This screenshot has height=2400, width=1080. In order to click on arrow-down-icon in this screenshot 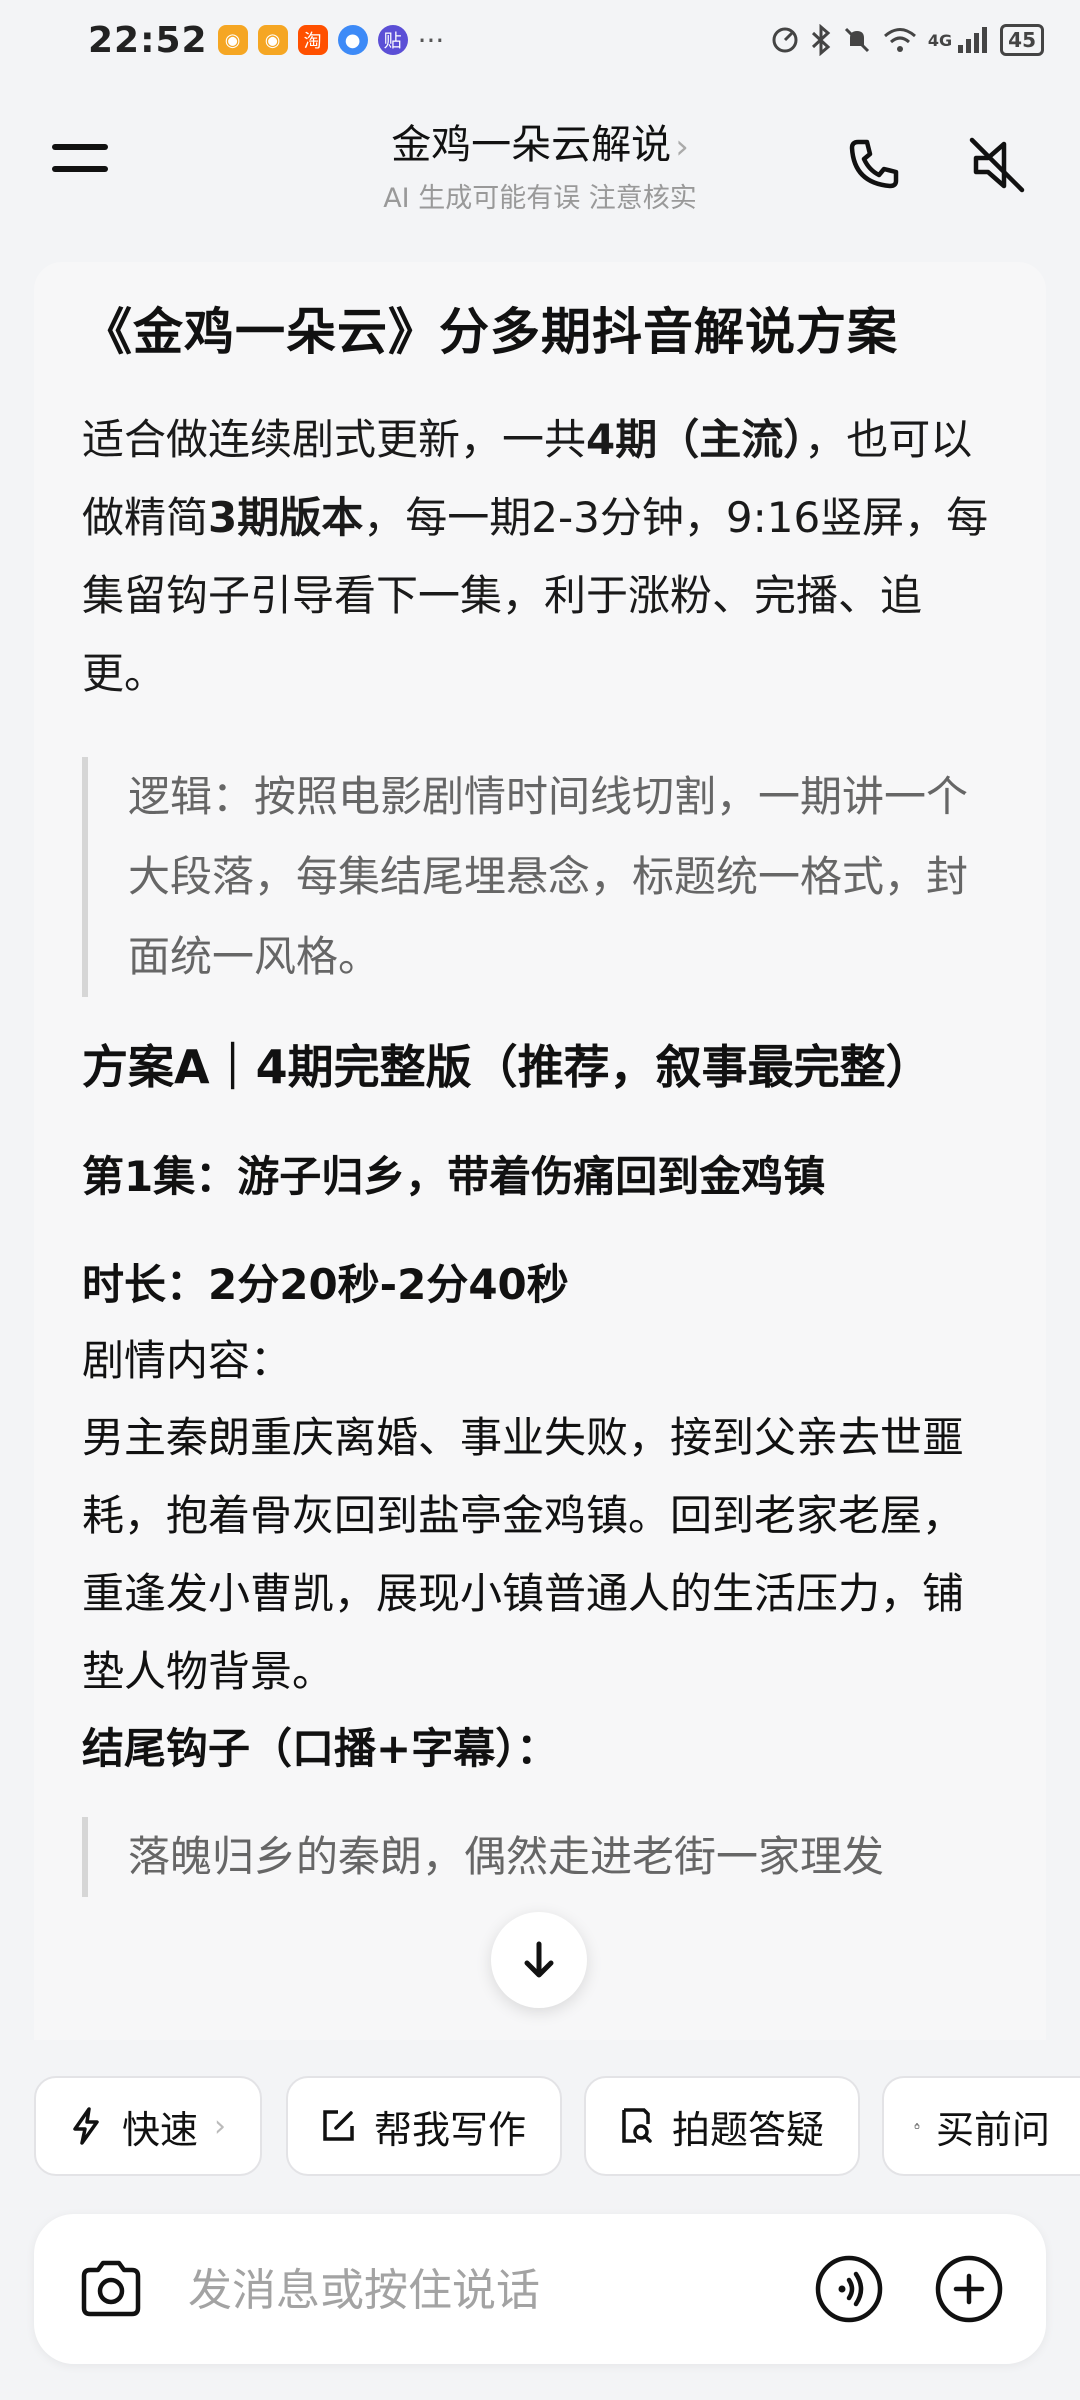, I will do `click(539, 1959)`.